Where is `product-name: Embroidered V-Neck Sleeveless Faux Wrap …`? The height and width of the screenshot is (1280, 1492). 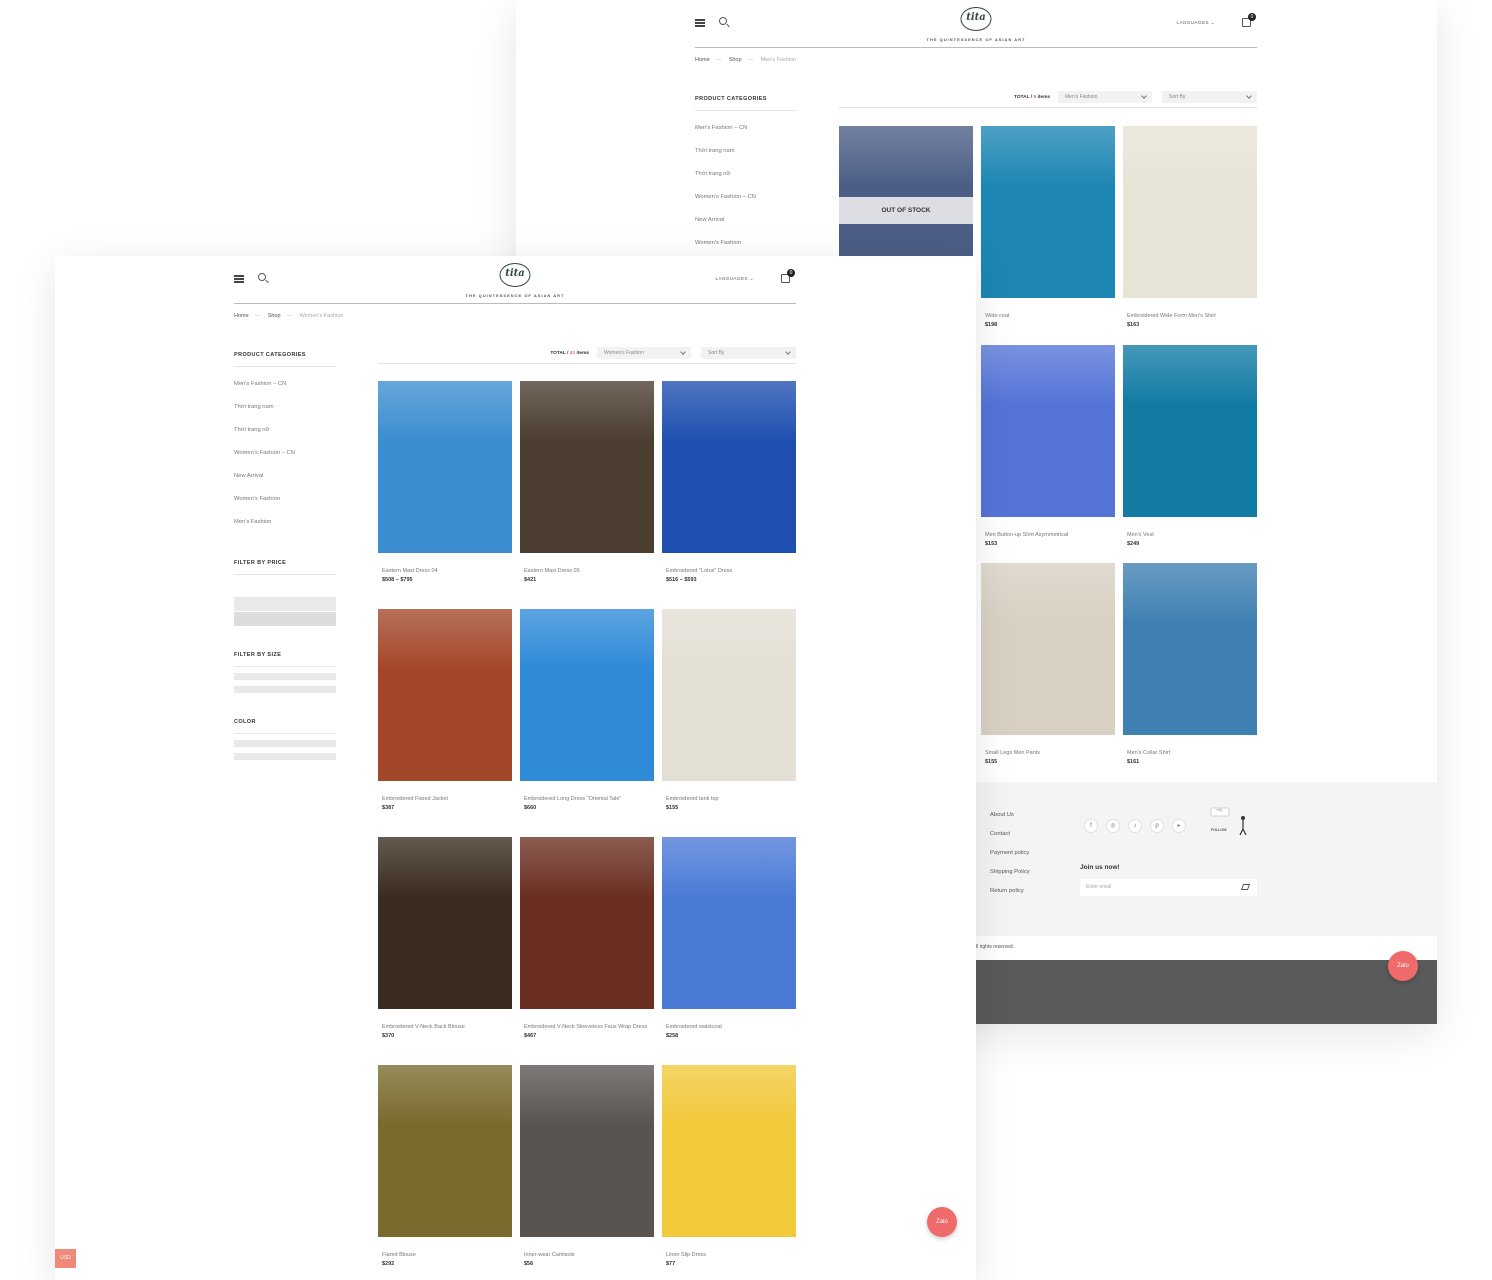 product-name: Embroidered V-Neck Sleeveless Faux Wrap … is located at coordinates (587, 1027).